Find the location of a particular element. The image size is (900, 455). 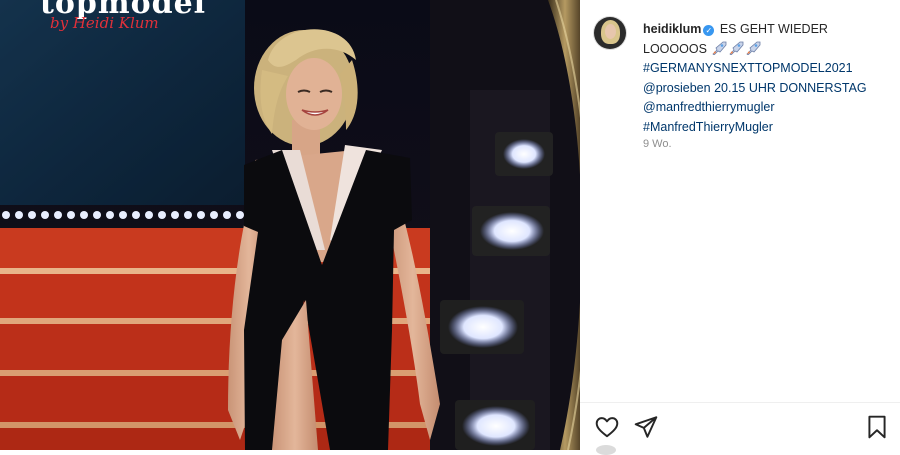

heart-icon is located at coordinates (607, 427).